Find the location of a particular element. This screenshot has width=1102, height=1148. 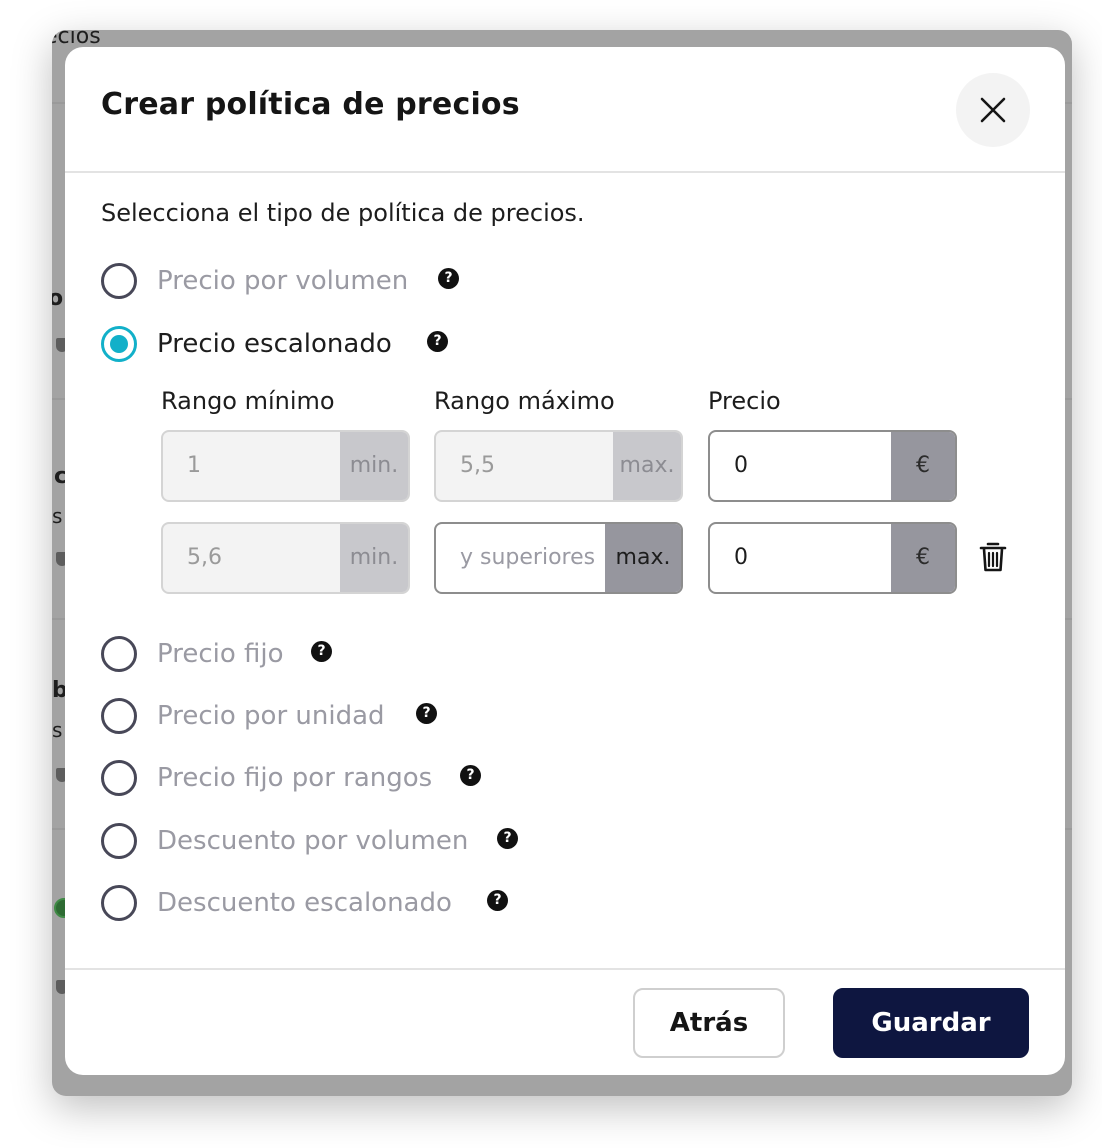

header-precio: Precio is located at coordinates (744, 401).